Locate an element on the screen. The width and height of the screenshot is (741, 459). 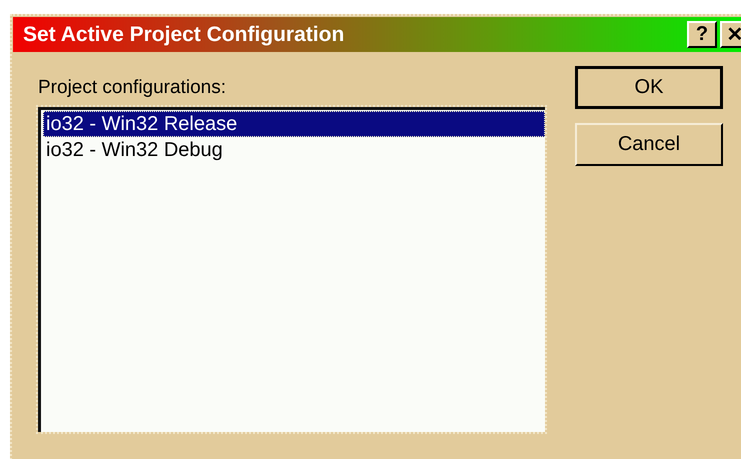
list-label: Project configurations: is located at coordinates (132, 88).